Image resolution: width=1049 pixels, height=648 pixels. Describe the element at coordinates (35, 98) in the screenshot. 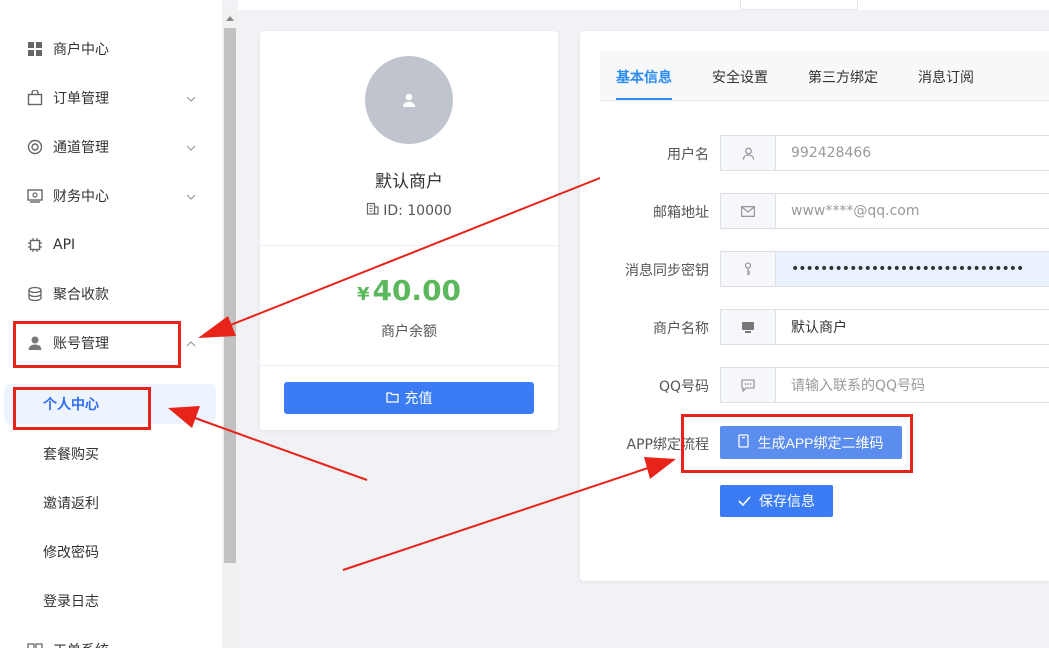

I see `bag-icon` at that location.